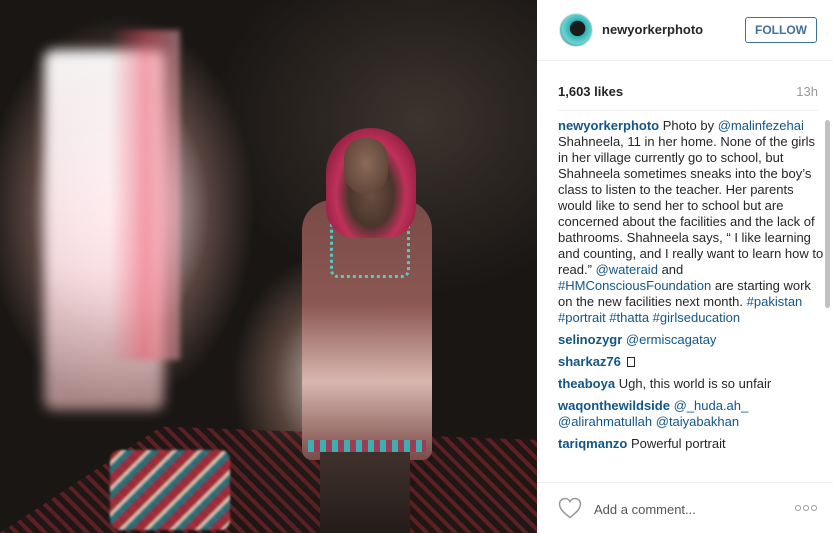 The height and width of the screenshot is (533, 833). I want to click on comment-text: Ugh, this world is so unfair, so click(695, 383).